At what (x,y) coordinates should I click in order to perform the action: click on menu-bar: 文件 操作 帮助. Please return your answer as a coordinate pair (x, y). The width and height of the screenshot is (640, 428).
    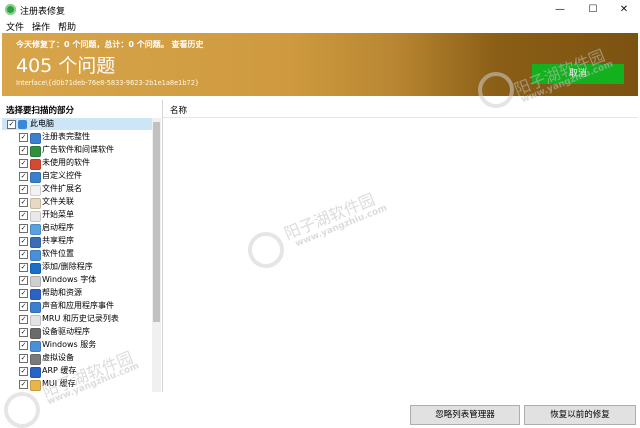
    Looking at the image, I should click on (320, 26).